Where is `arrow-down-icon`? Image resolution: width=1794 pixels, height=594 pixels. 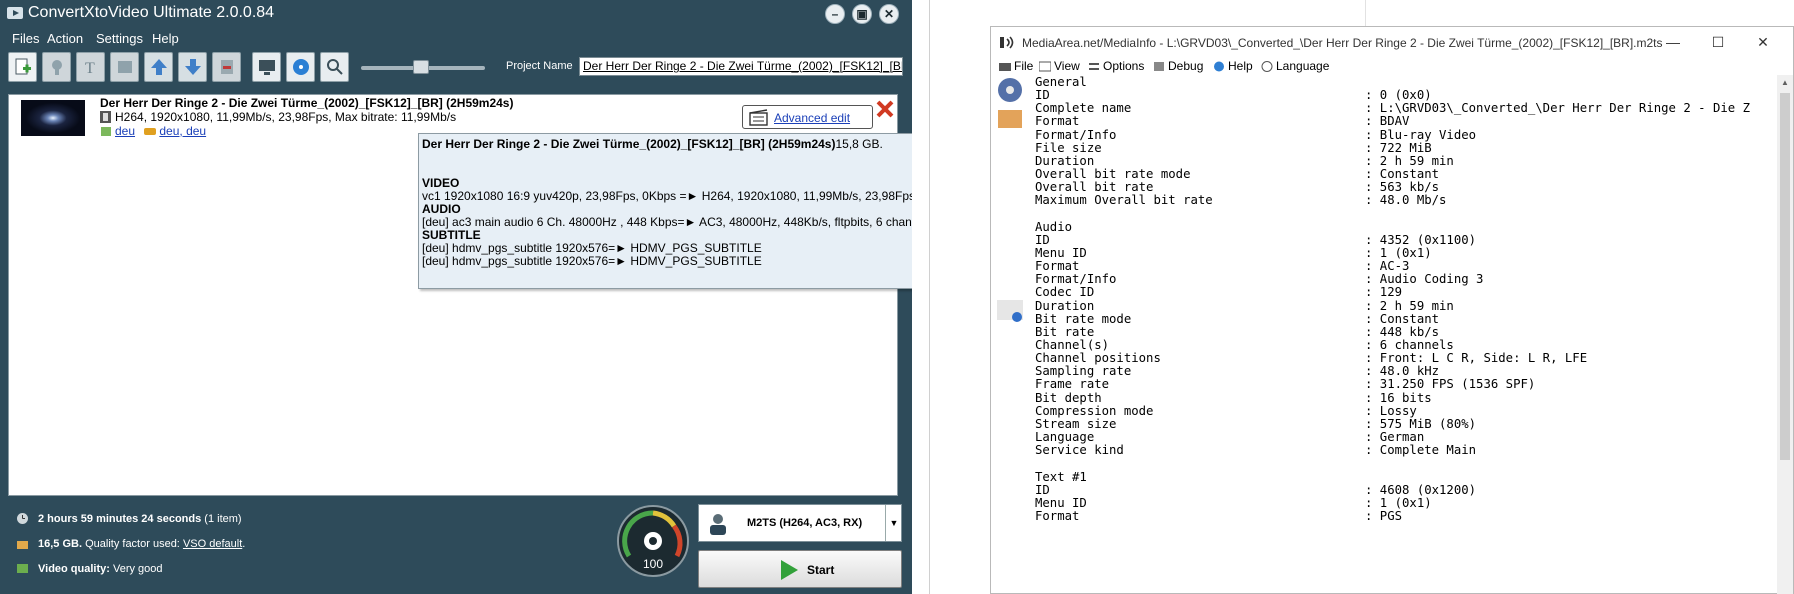 arrow-down-icon is located at coordinates (193, 67).